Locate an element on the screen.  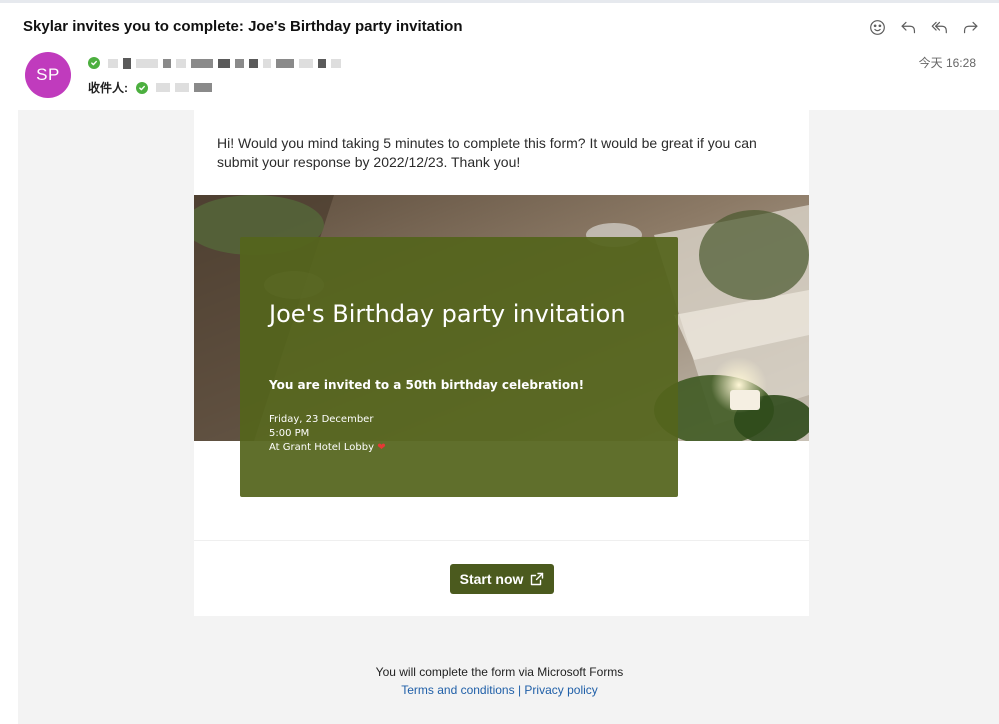
event-date: Friday, 23 December is located at coordinates (321, 419).